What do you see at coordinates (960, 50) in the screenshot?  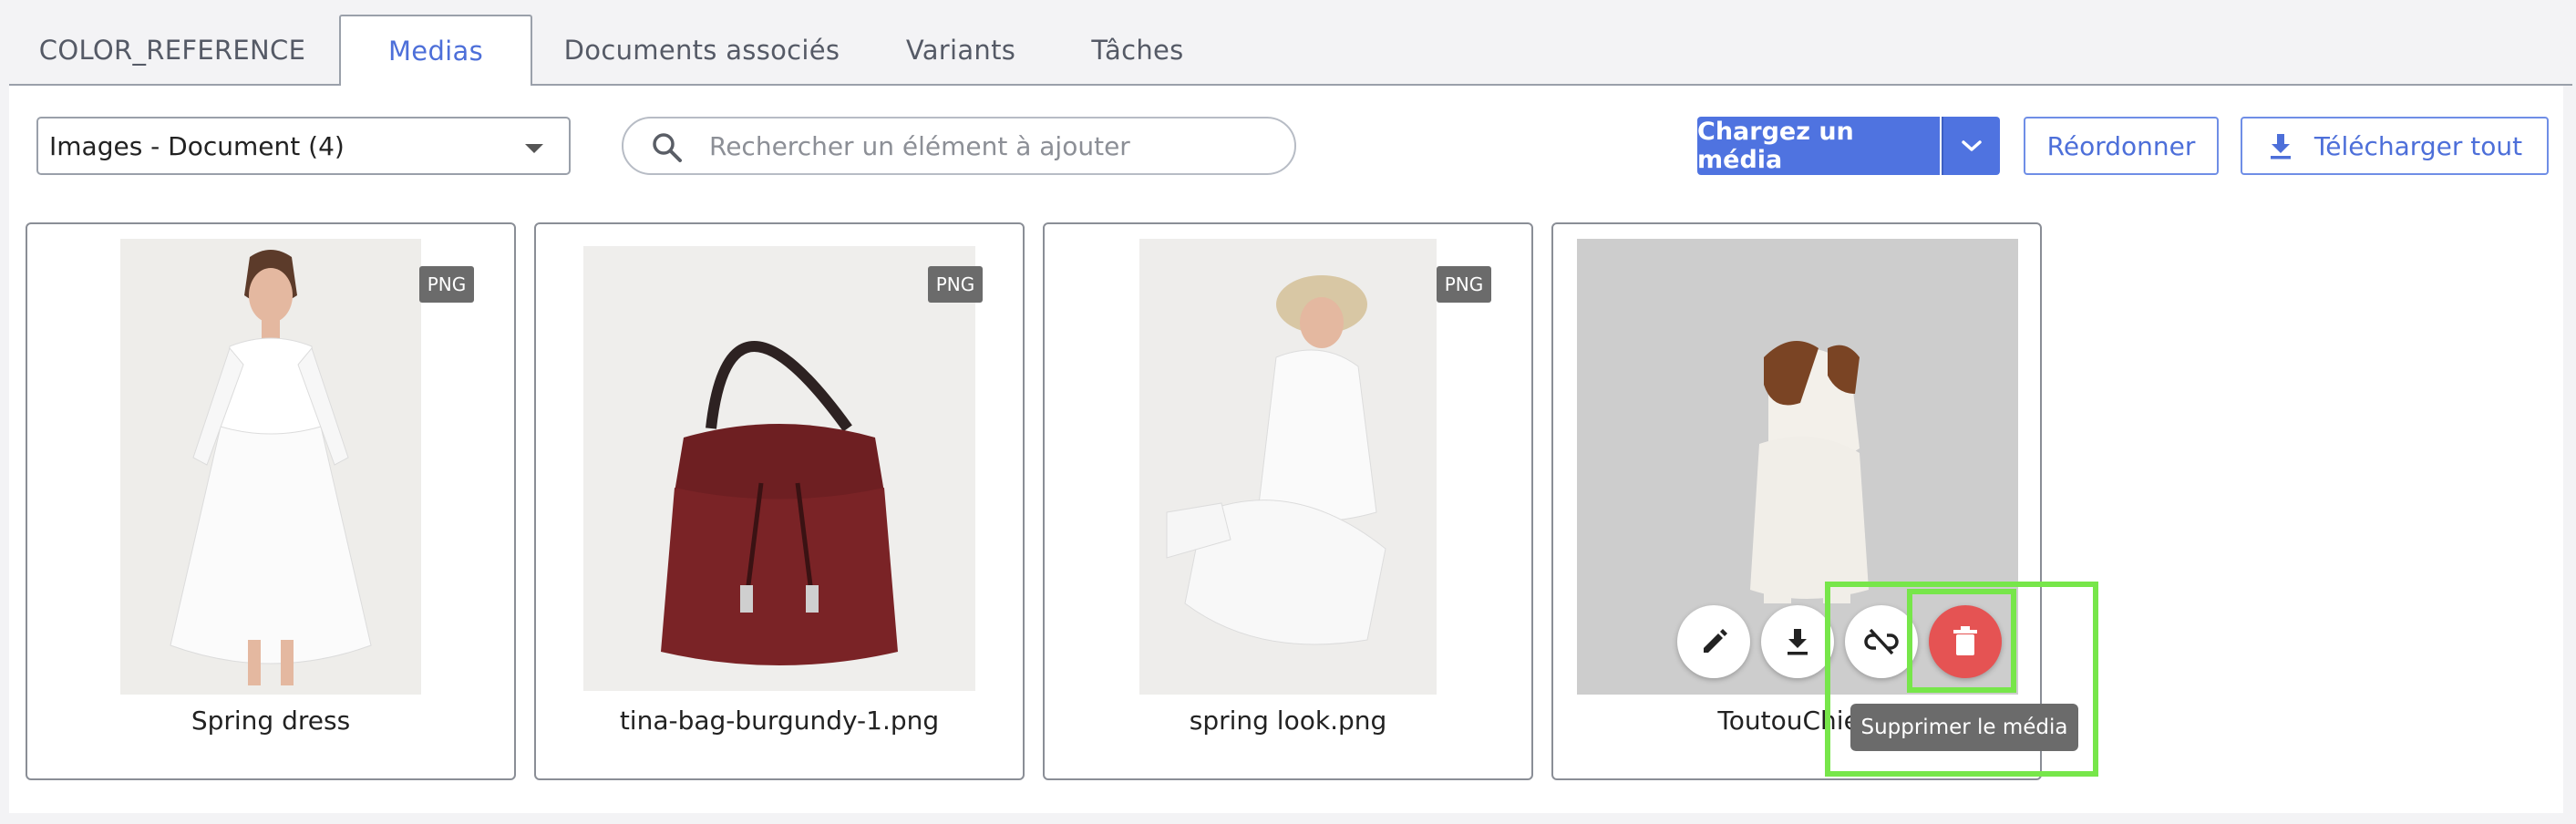 I see `tab-variants: Variants` at bounding box center [960, 50].